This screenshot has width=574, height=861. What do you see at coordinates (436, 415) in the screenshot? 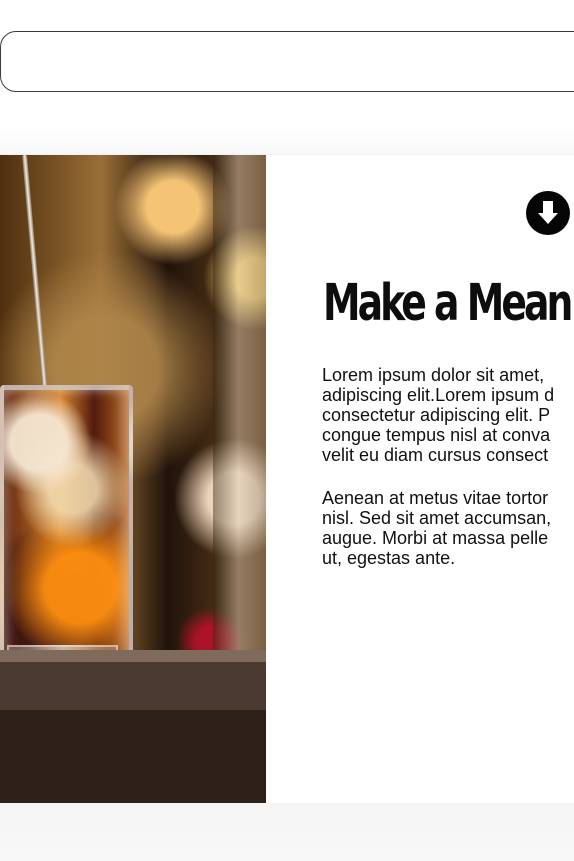
I see `paragraph-one-line-3: consectetur adipiscing elit. P` at bounding box center [436, 415].